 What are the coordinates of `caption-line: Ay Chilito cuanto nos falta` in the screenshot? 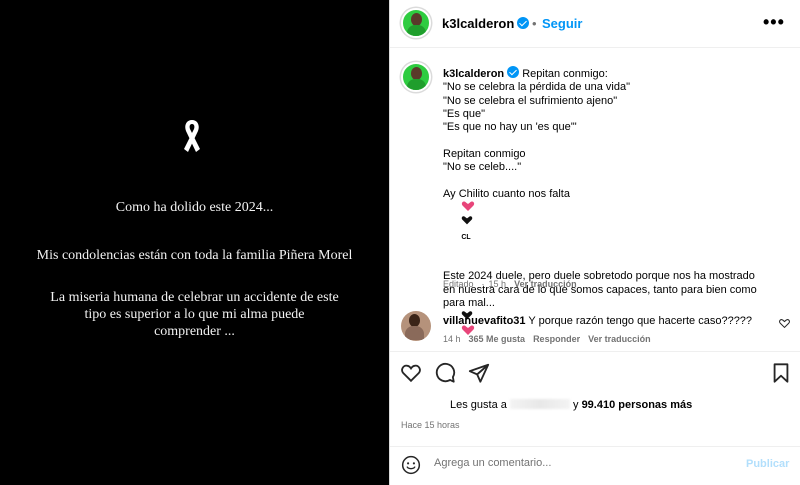 It's located at (506, 193).